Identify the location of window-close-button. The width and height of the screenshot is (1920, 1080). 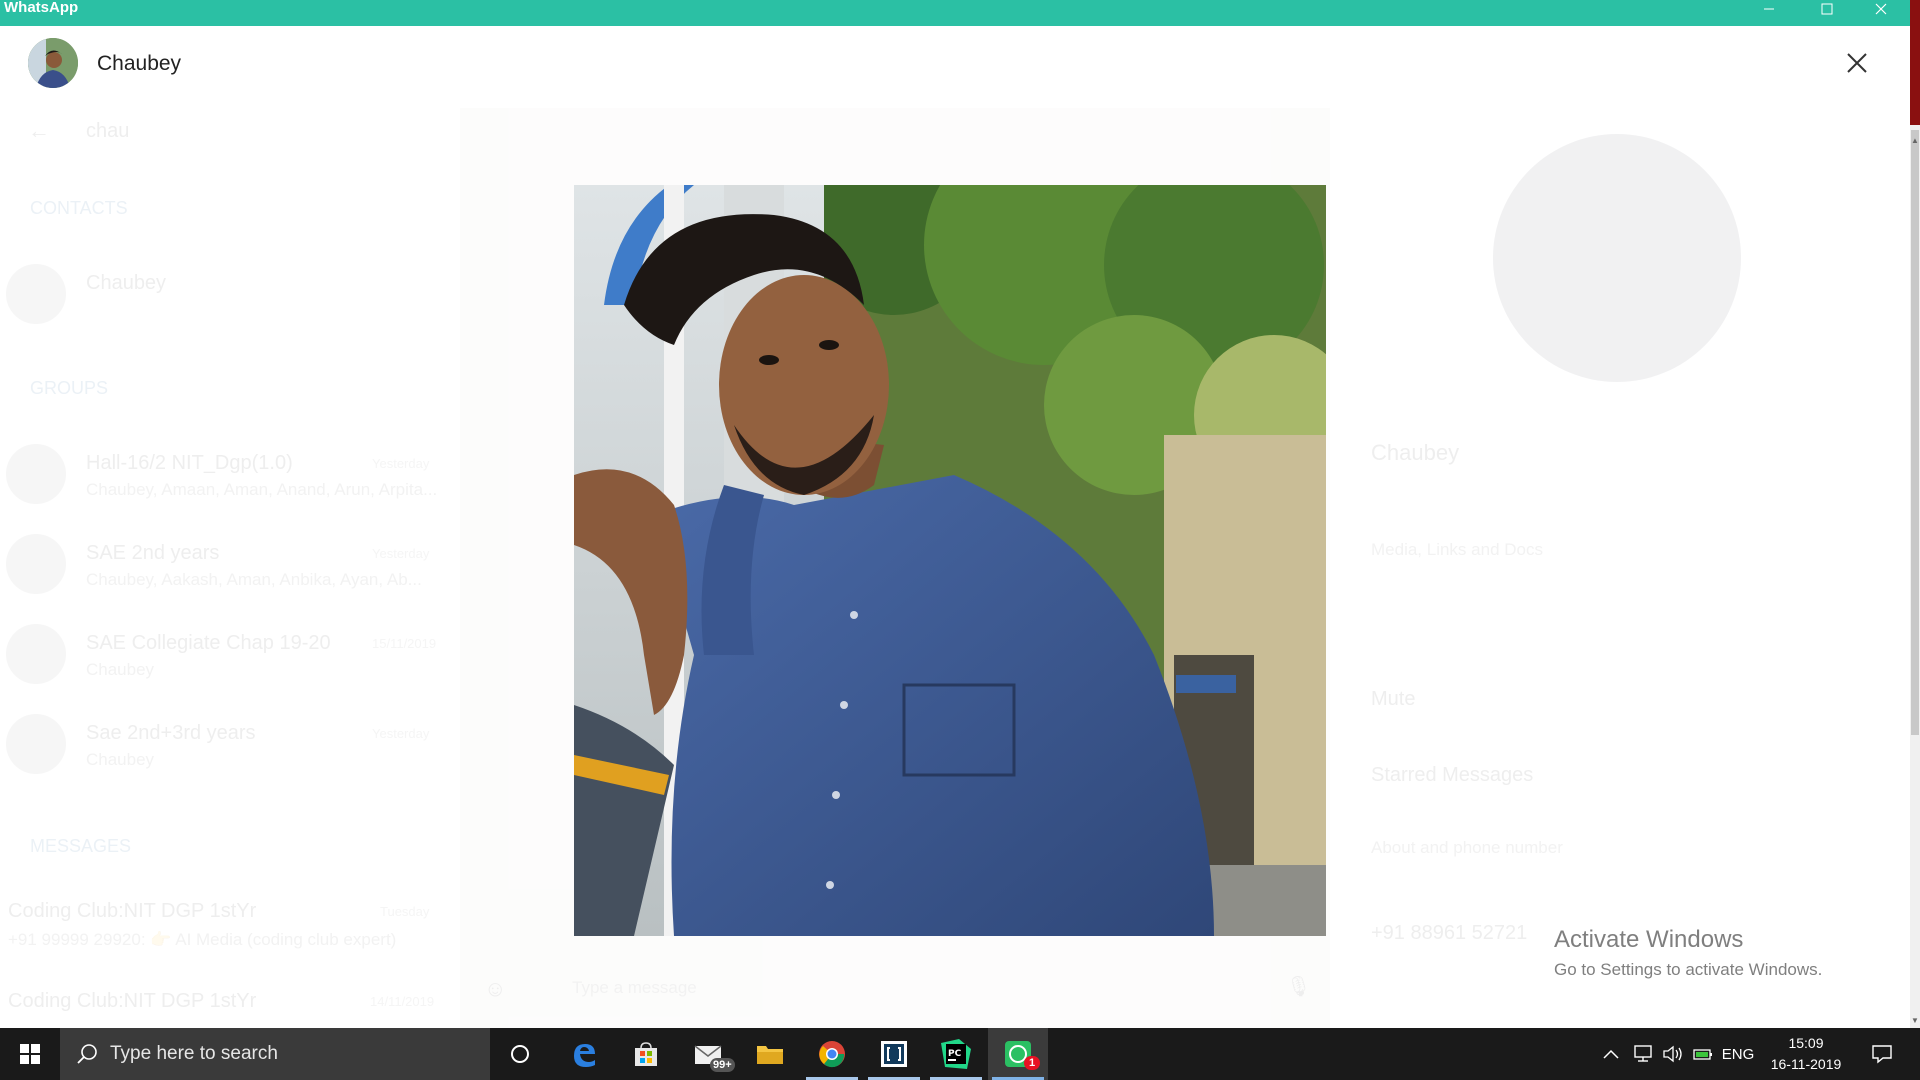
(1881, 9).